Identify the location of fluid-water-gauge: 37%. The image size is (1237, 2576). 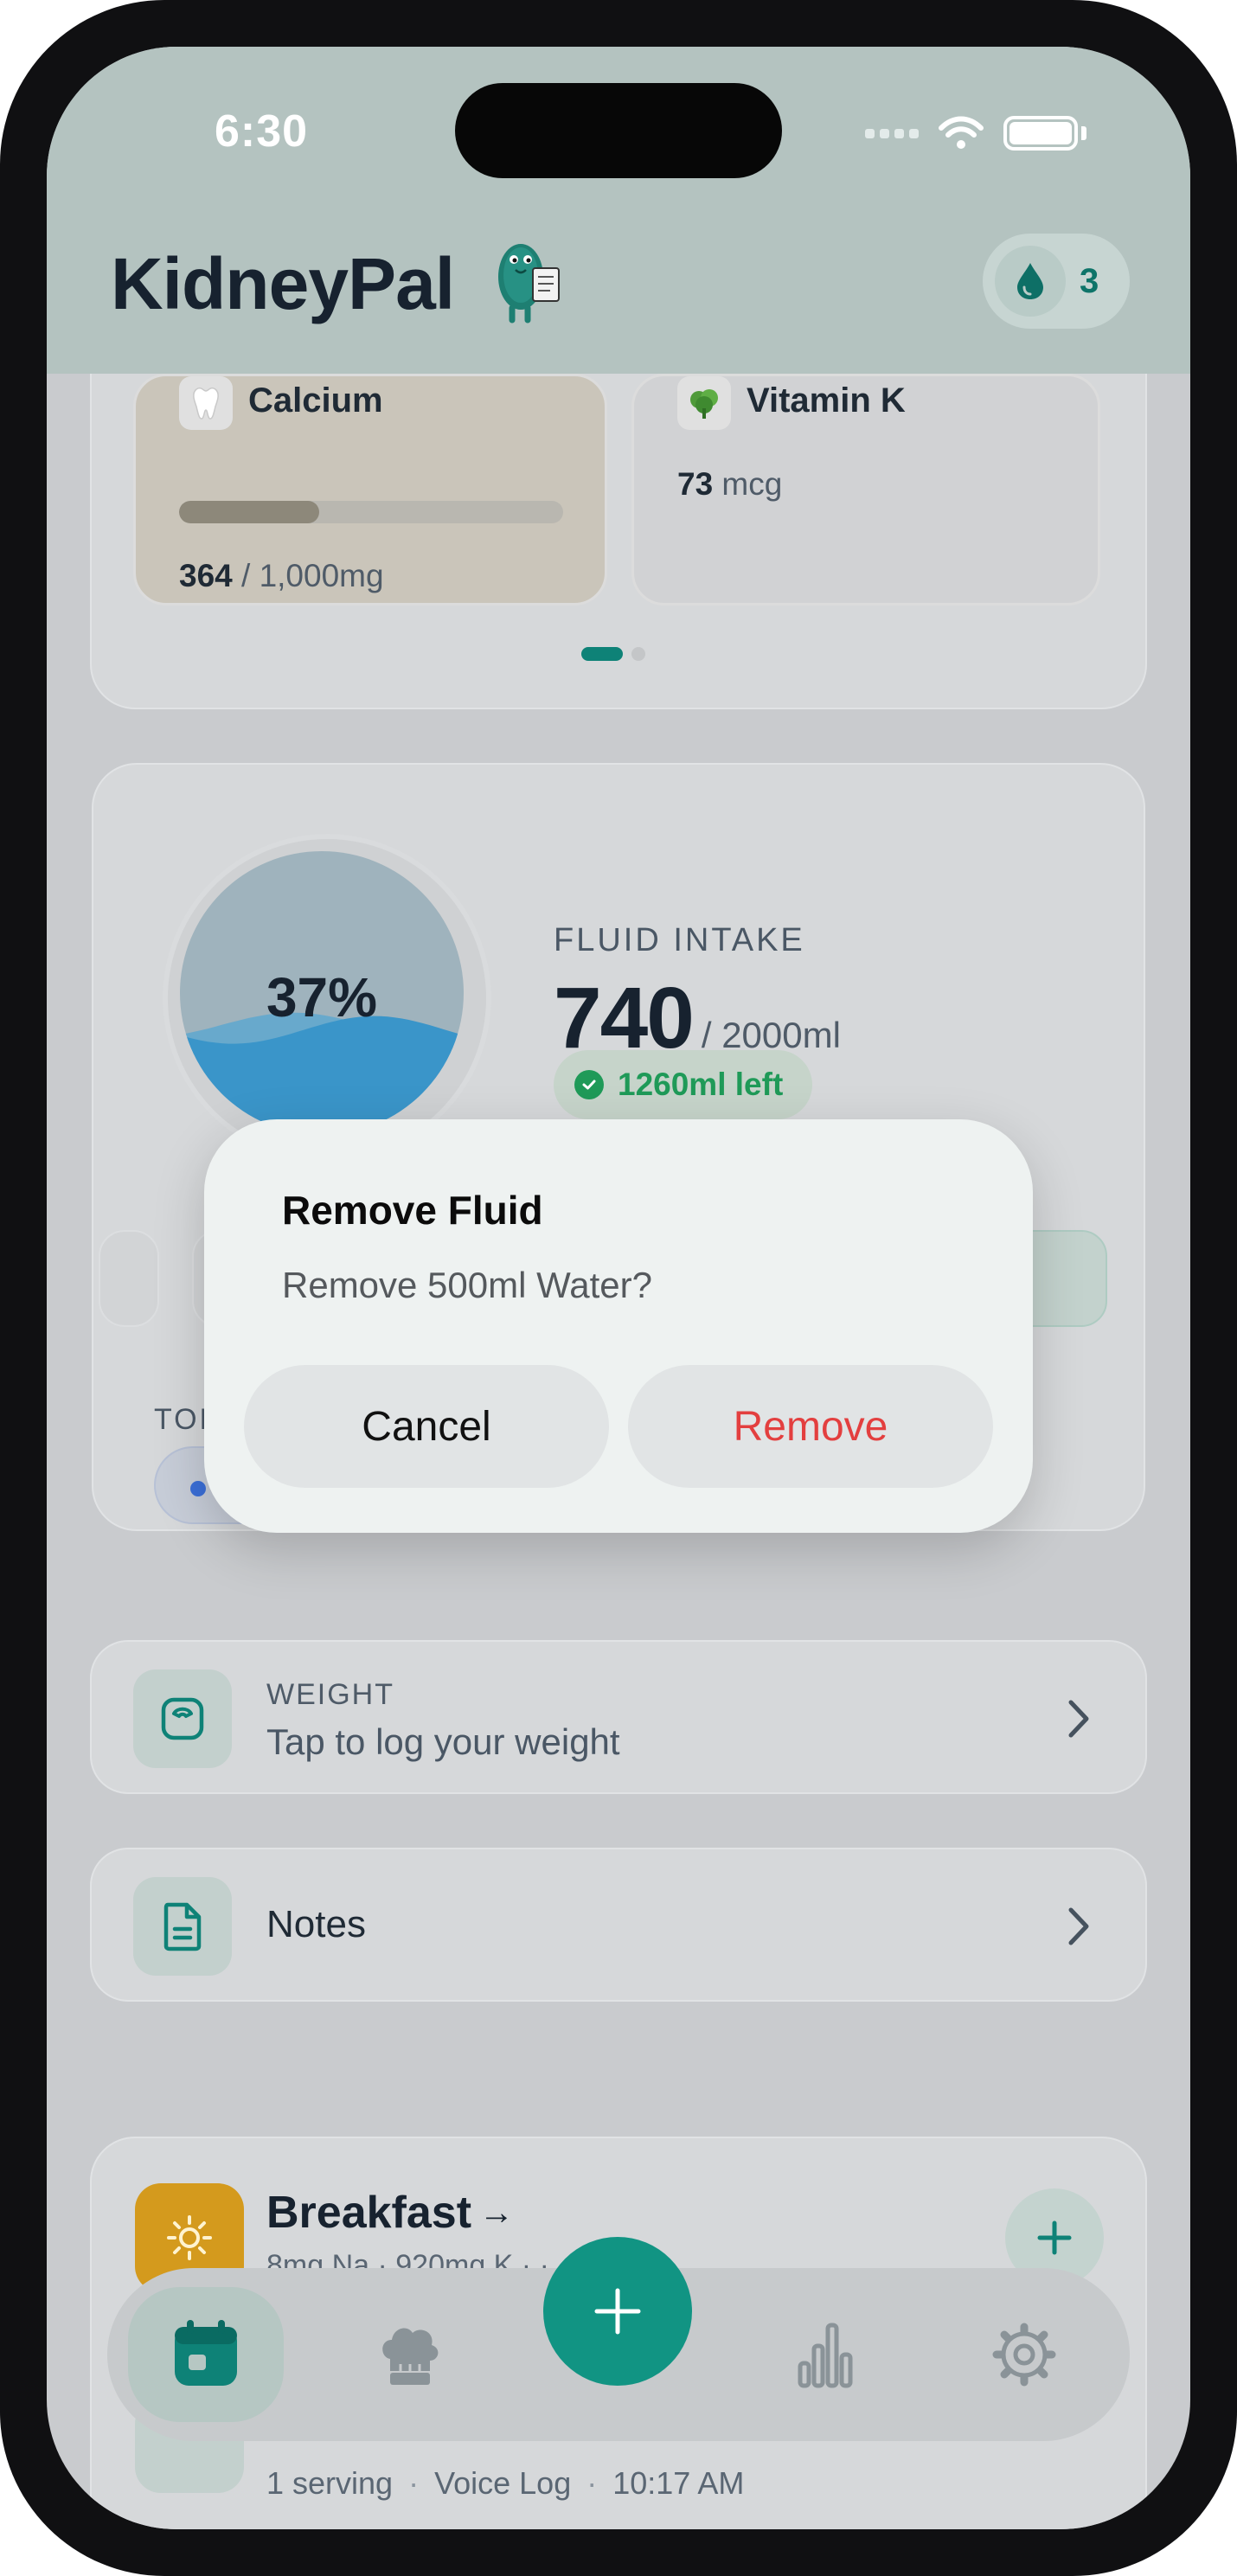
(322, 993).